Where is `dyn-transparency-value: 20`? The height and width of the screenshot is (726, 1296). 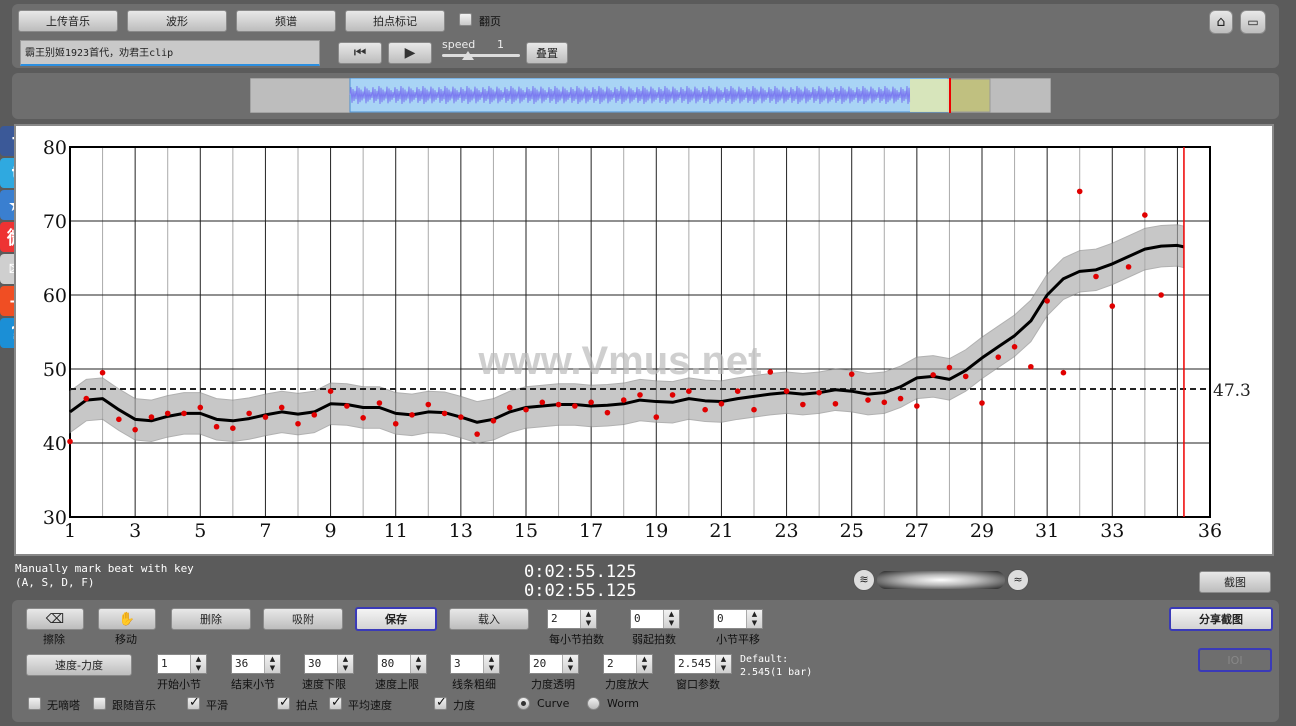 dyn-transparency-value: 20 is located at coordinates (546, 664).